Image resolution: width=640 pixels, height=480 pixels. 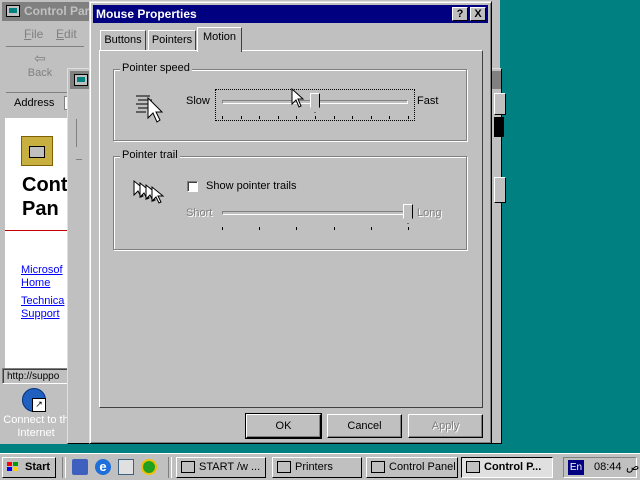 What do you see at coordinates (219, 39) in the screenshot?
I see `tab-motion: Motion` at bounding box center [219, 39].